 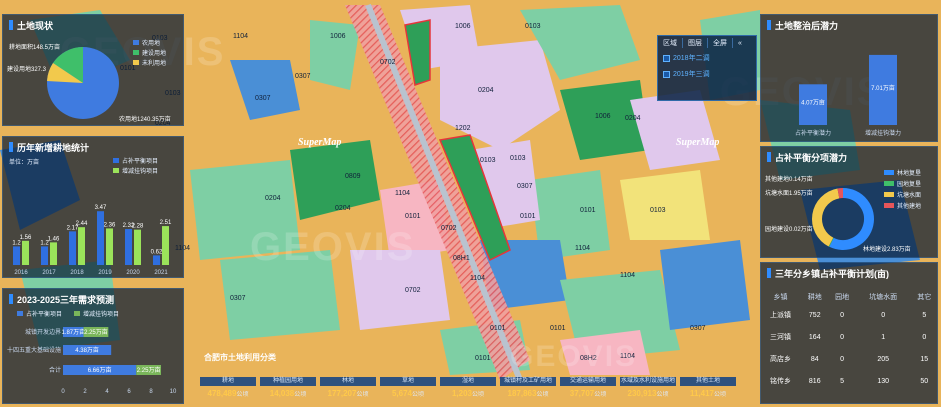 I want to click on land-use-stat: 草地 5,674公顷, so click(x=408, y=390).